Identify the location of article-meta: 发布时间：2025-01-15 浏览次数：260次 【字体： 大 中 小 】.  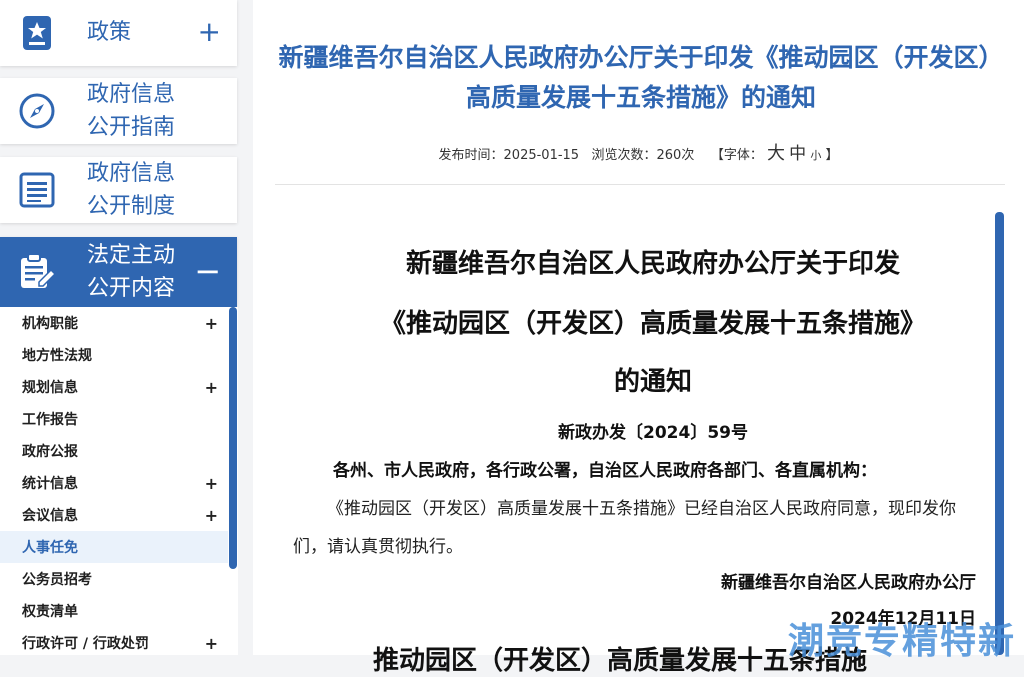
(638, 152).